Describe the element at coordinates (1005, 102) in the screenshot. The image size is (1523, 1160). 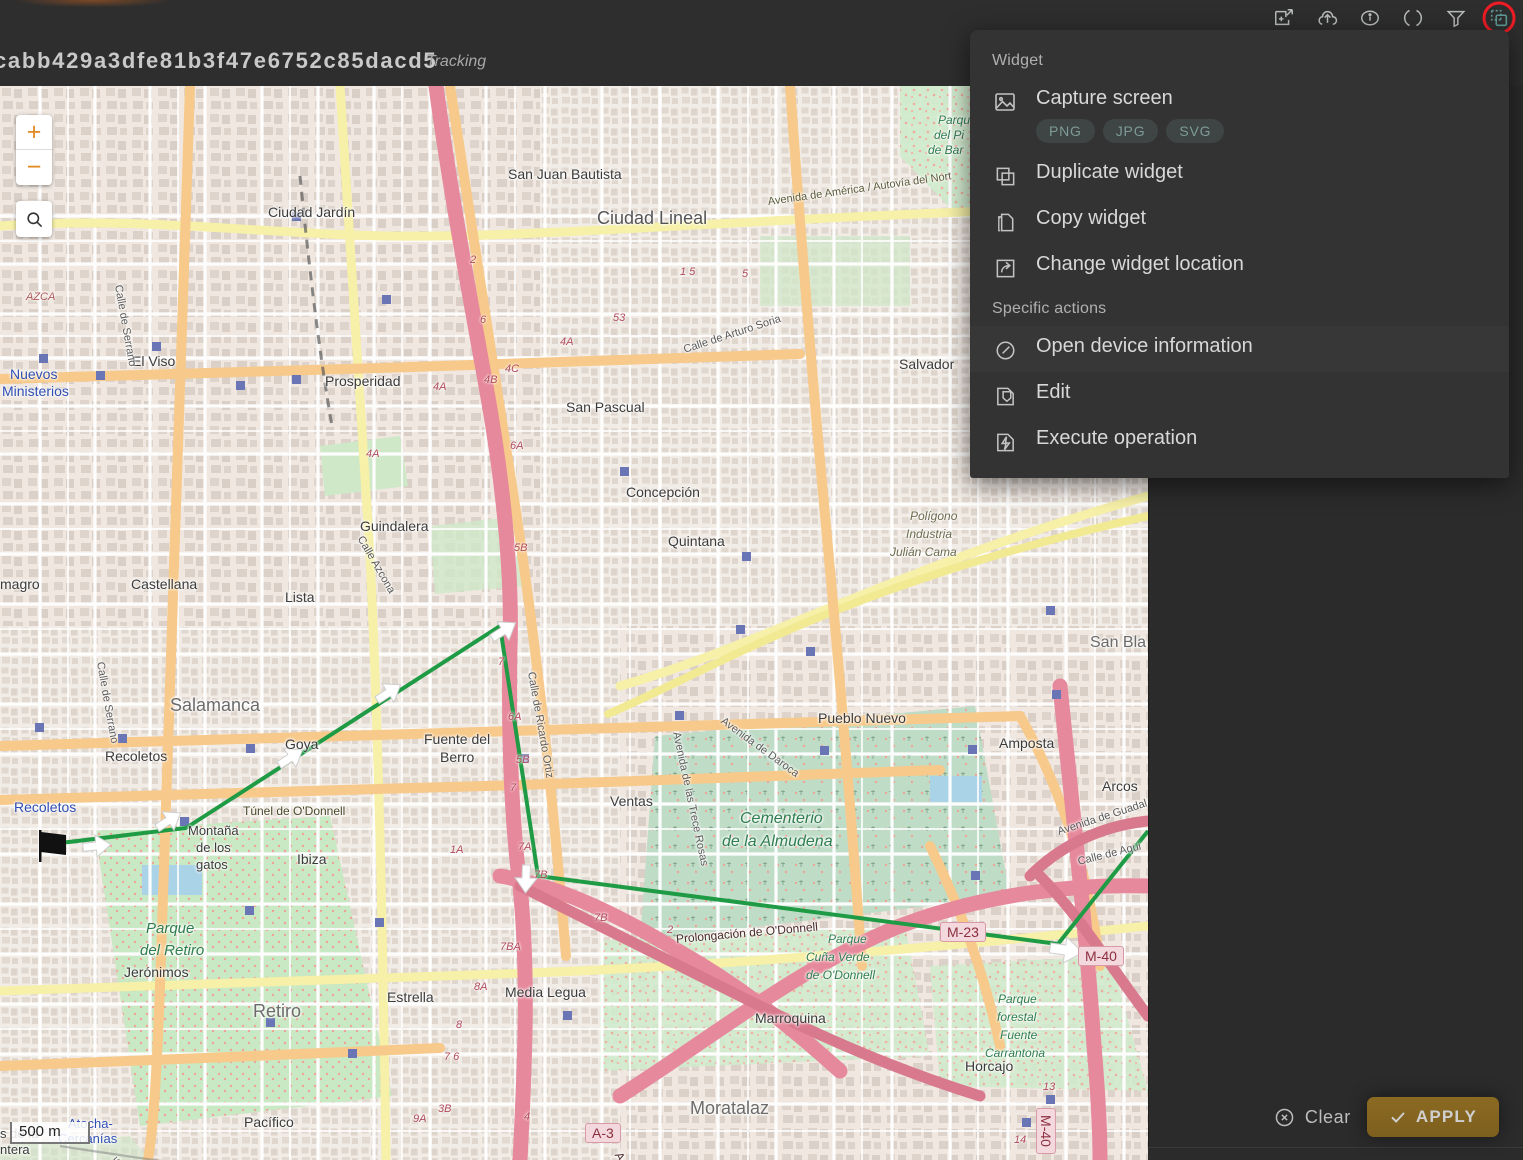
I see `image-icon` at that location.